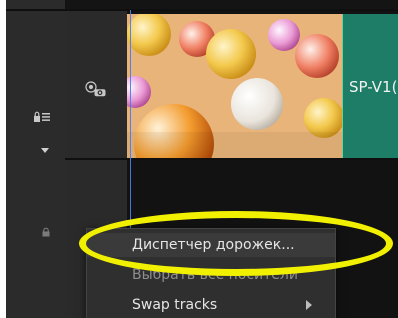 This screenshot has height=318, width=398. I want to click on menu-item-swap-tracks: Swap tracks, so click(227, 305).